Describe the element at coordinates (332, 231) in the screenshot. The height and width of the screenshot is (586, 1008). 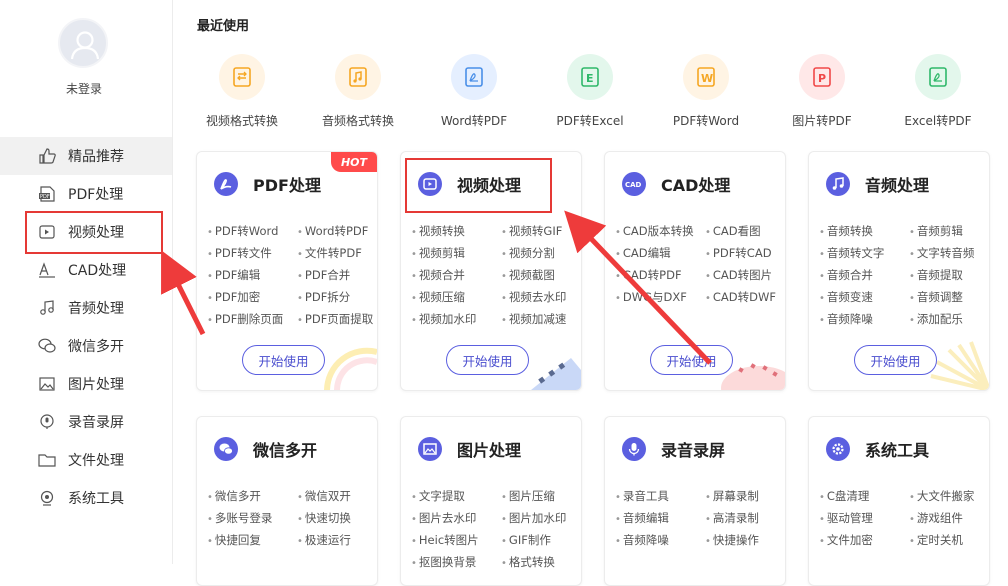
I see `feature-link: Word转PDF` at that location.